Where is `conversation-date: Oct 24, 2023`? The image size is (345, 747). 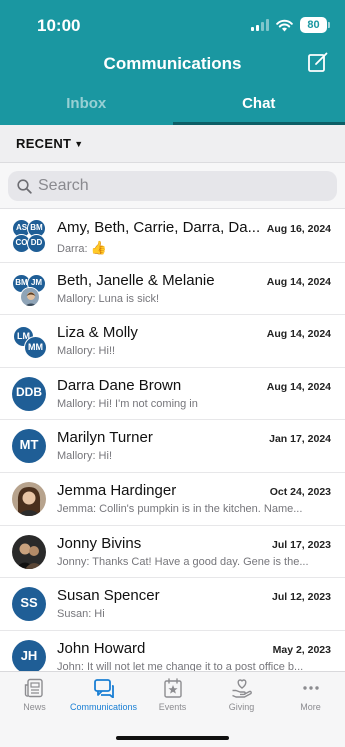
conversation-date: Oct 24, 2023 is located at coordinates (300, 491).